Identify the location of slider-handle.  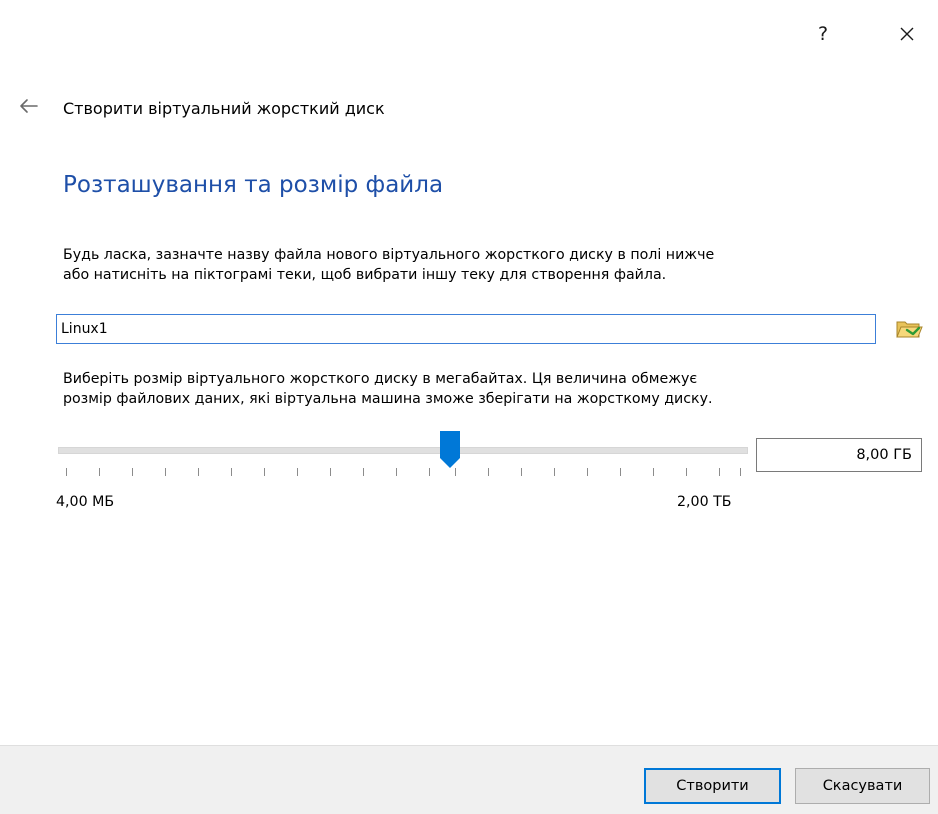
(450, 450).